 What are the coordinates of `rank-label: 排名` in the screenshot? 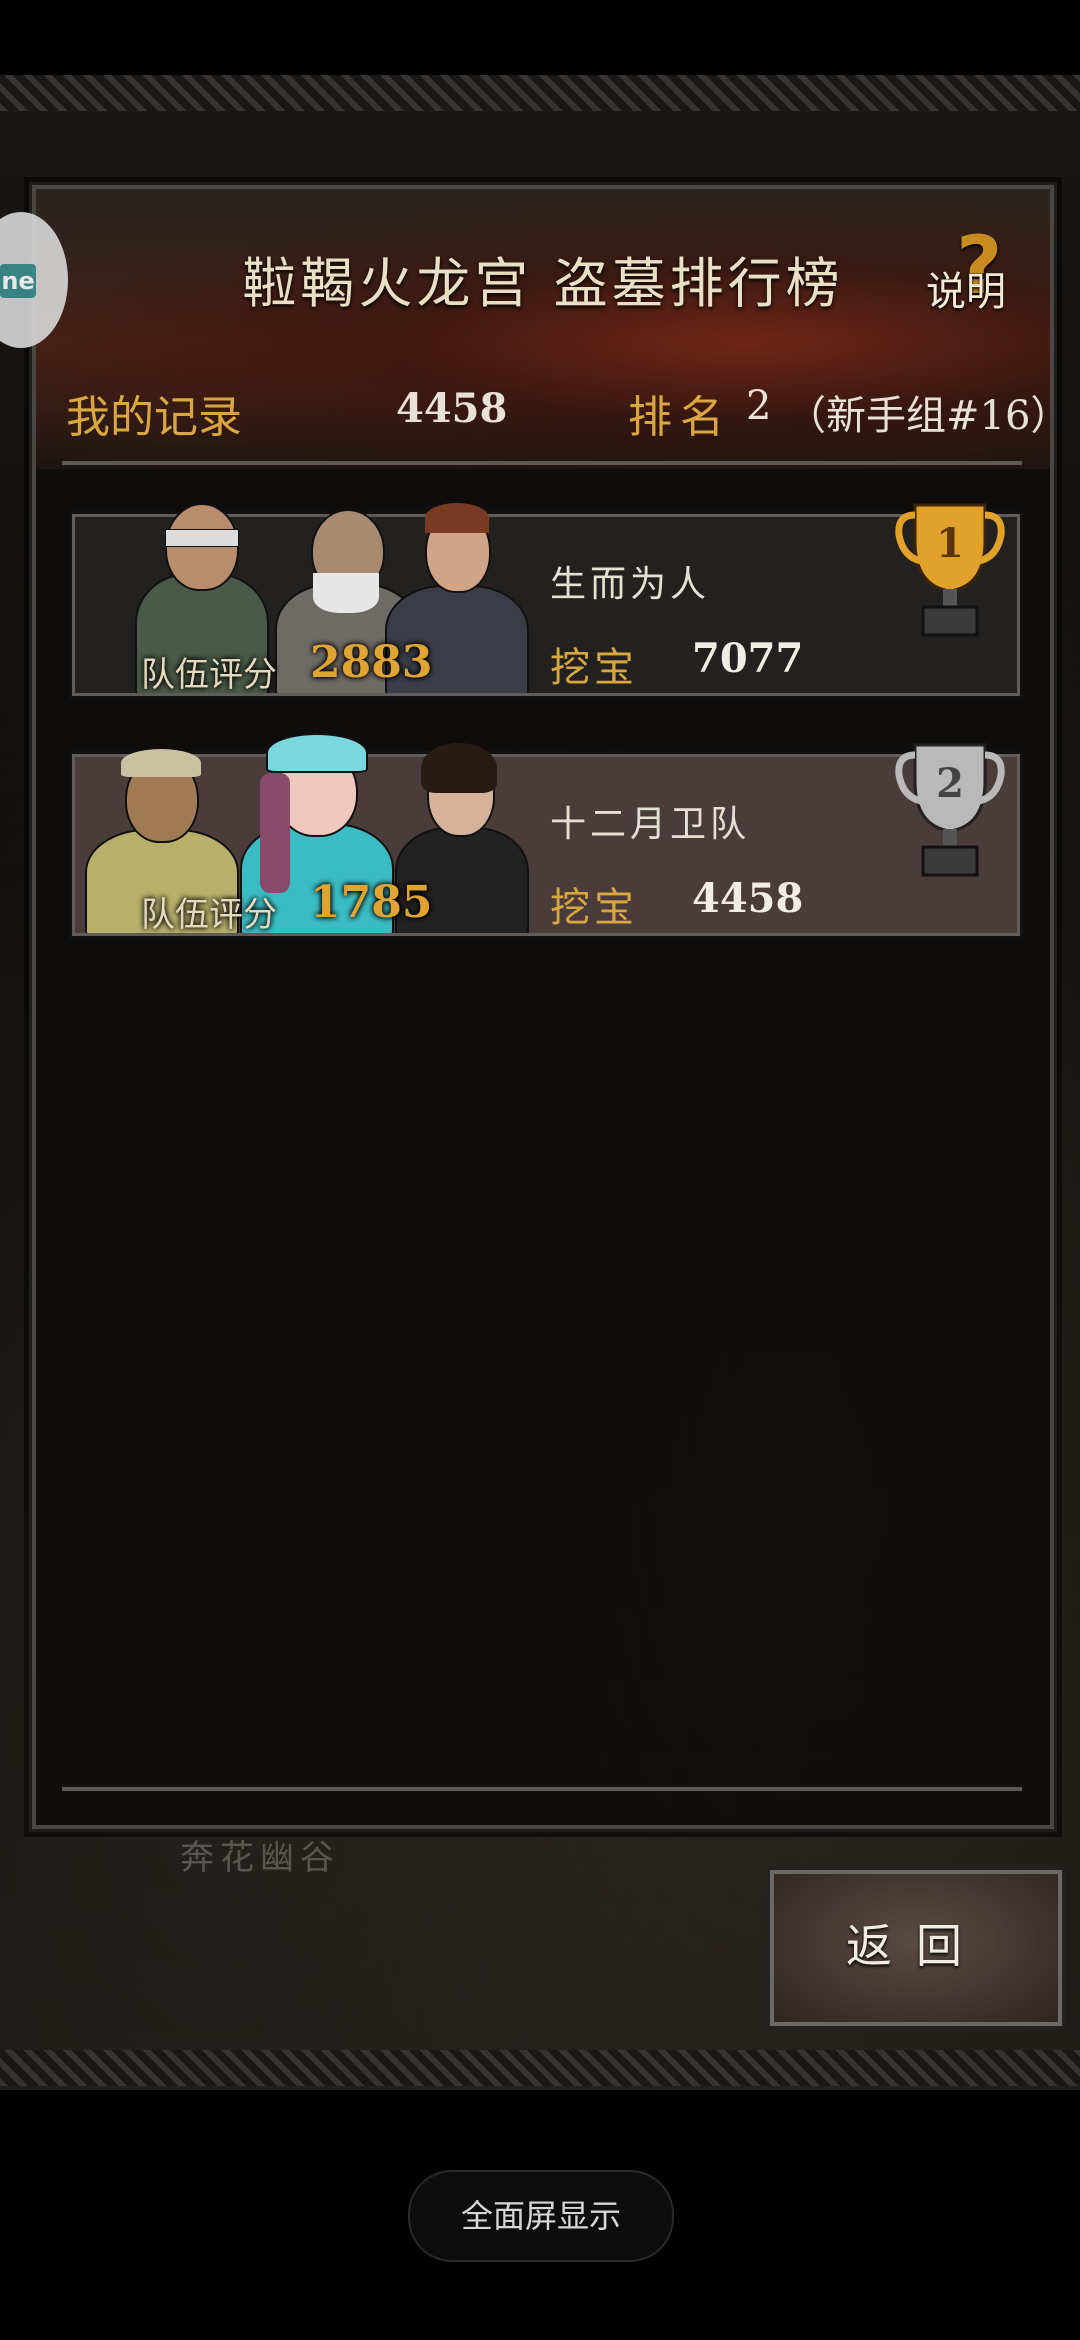 It's located at (680, 417).